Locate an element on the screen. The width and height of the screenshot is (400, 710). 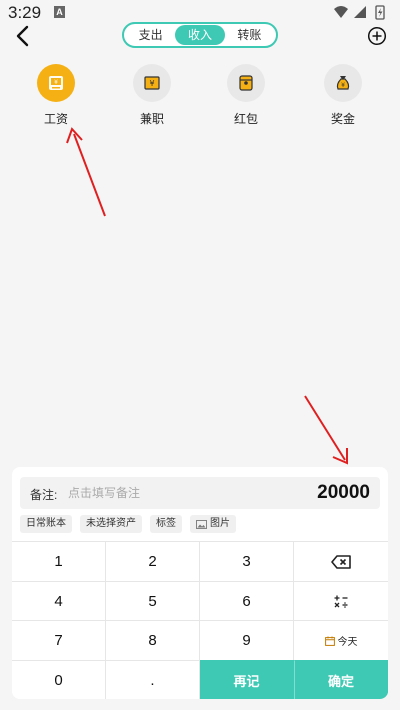
category-red-packet: 红包 is located at coordinates (246, 95).